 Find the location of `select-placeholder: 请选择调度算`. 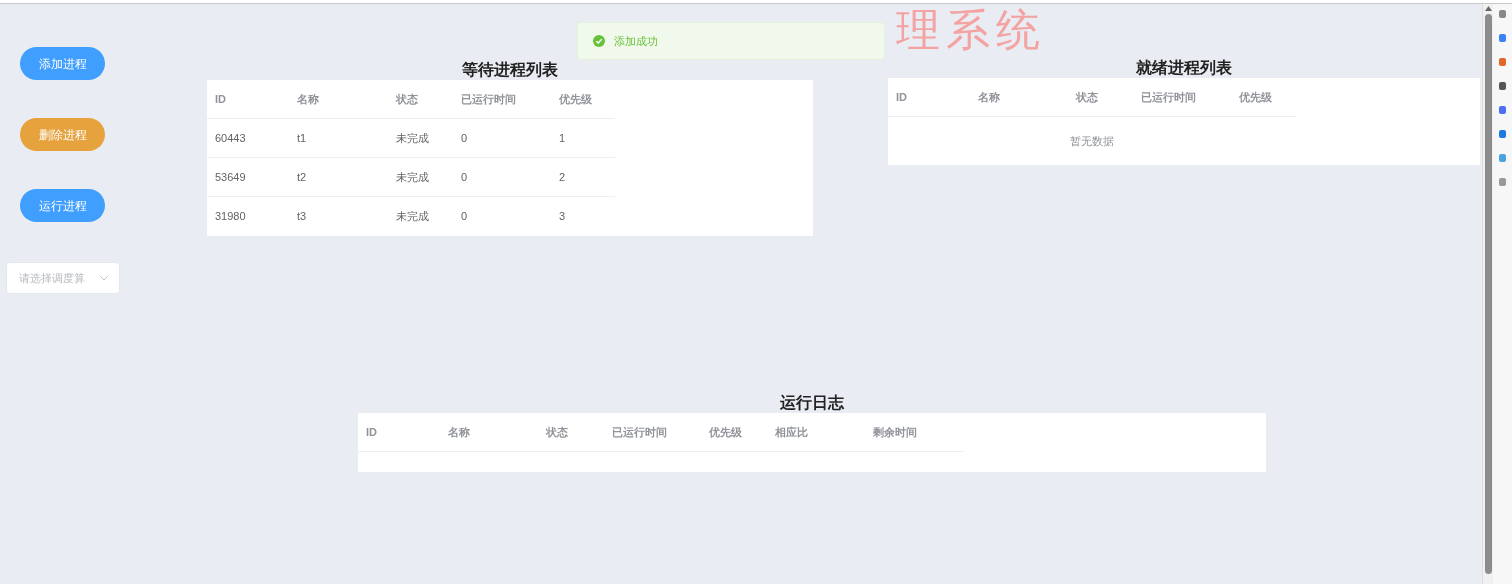

select-placeholder: 请选择调度算 is located at coordinates (52, 278).